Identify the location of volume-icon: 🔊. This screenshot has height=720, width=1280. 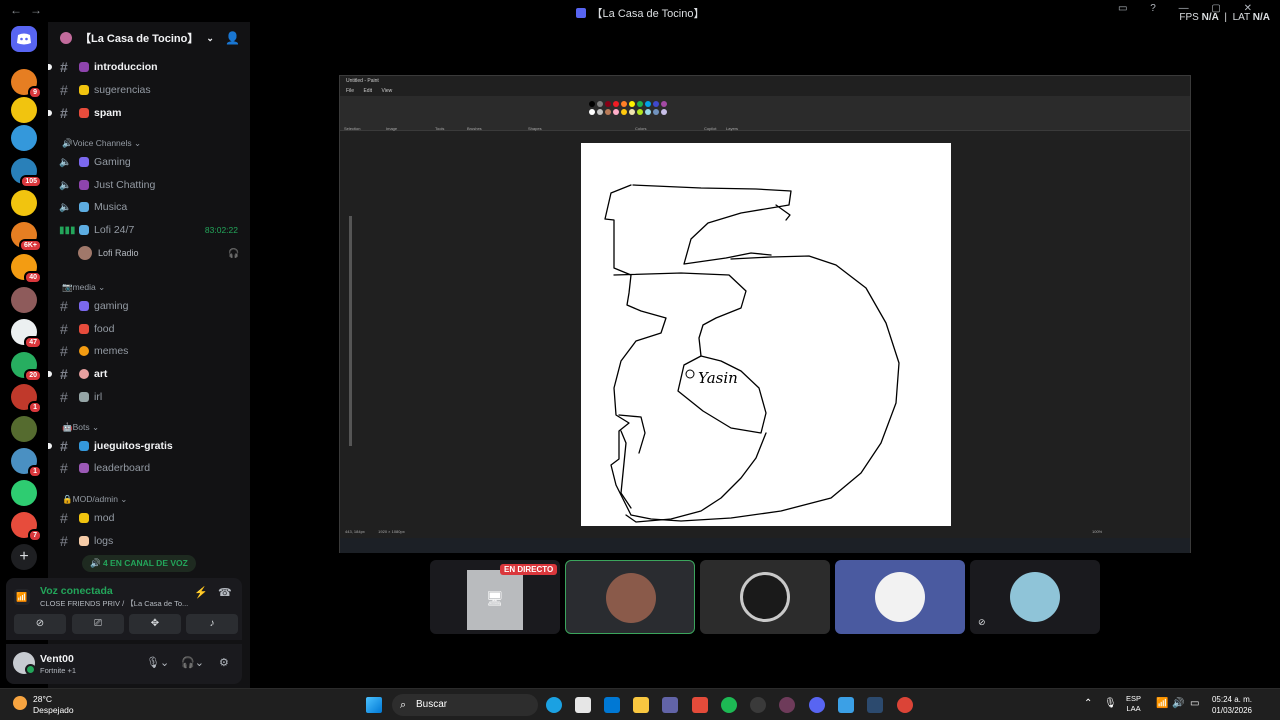
(1178, 703).